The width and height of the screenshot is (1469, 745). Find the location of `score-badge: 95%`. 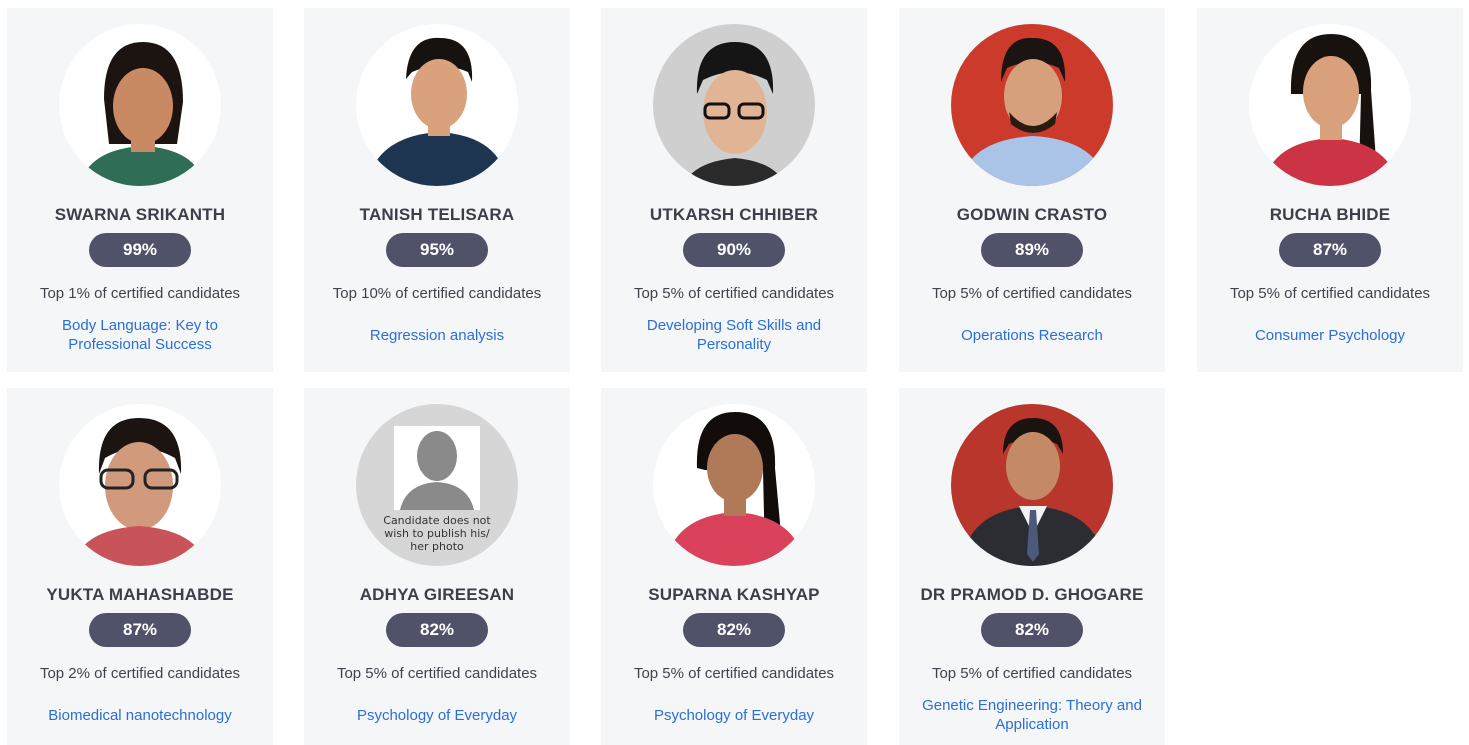

score-badge: 95% is located at coordinates (437, 250).